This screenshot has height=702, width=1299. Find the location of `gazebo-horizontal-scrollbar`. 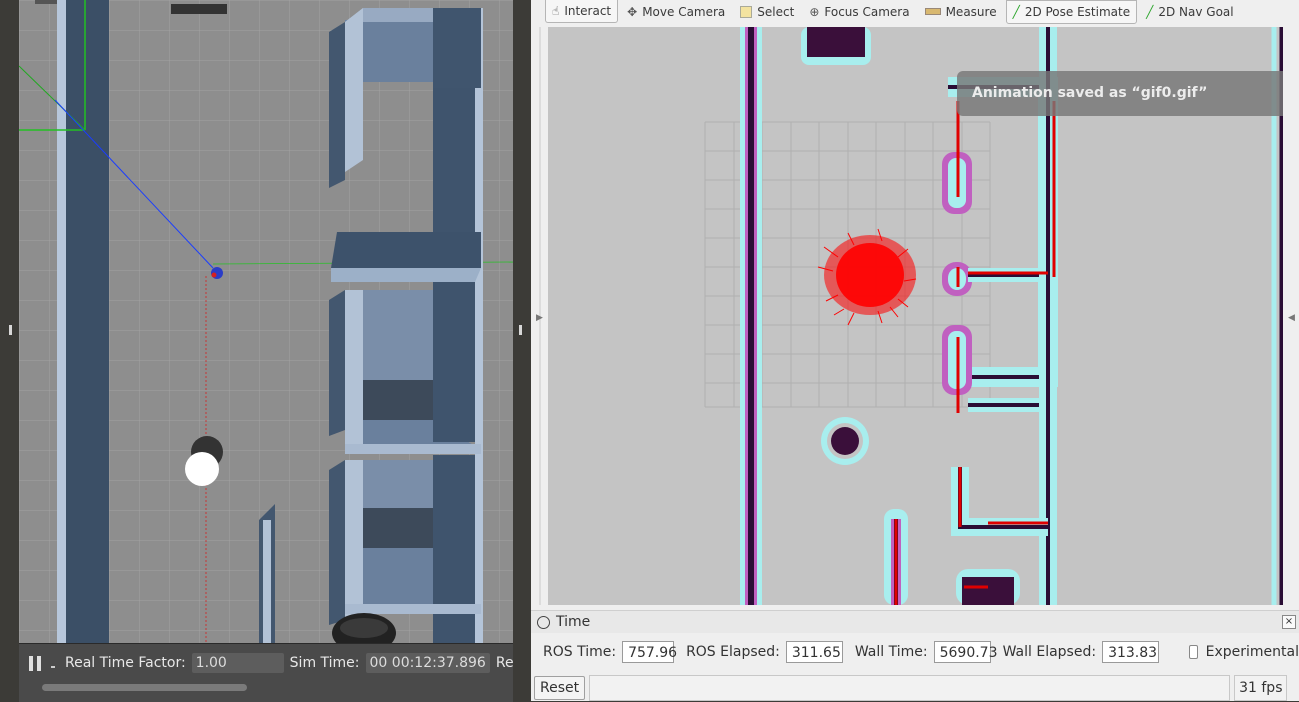

gazebo-horizontal-scrollbar is located at coordinates (144, 687).